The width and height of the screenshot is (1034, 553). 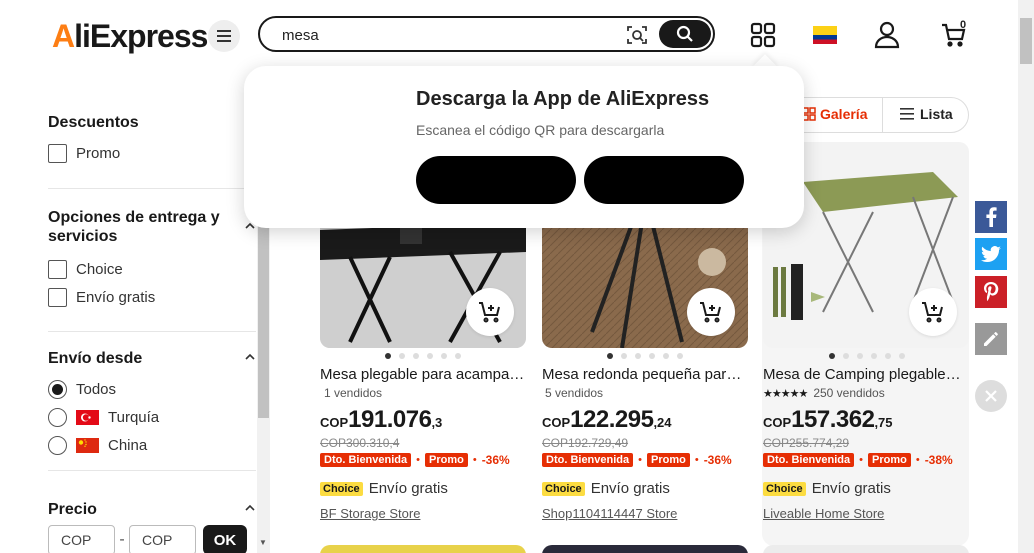 What do you see at coordinates (122, 539) in the screenshot?
I see `price-dash: -` at bounding box center [122, 539].